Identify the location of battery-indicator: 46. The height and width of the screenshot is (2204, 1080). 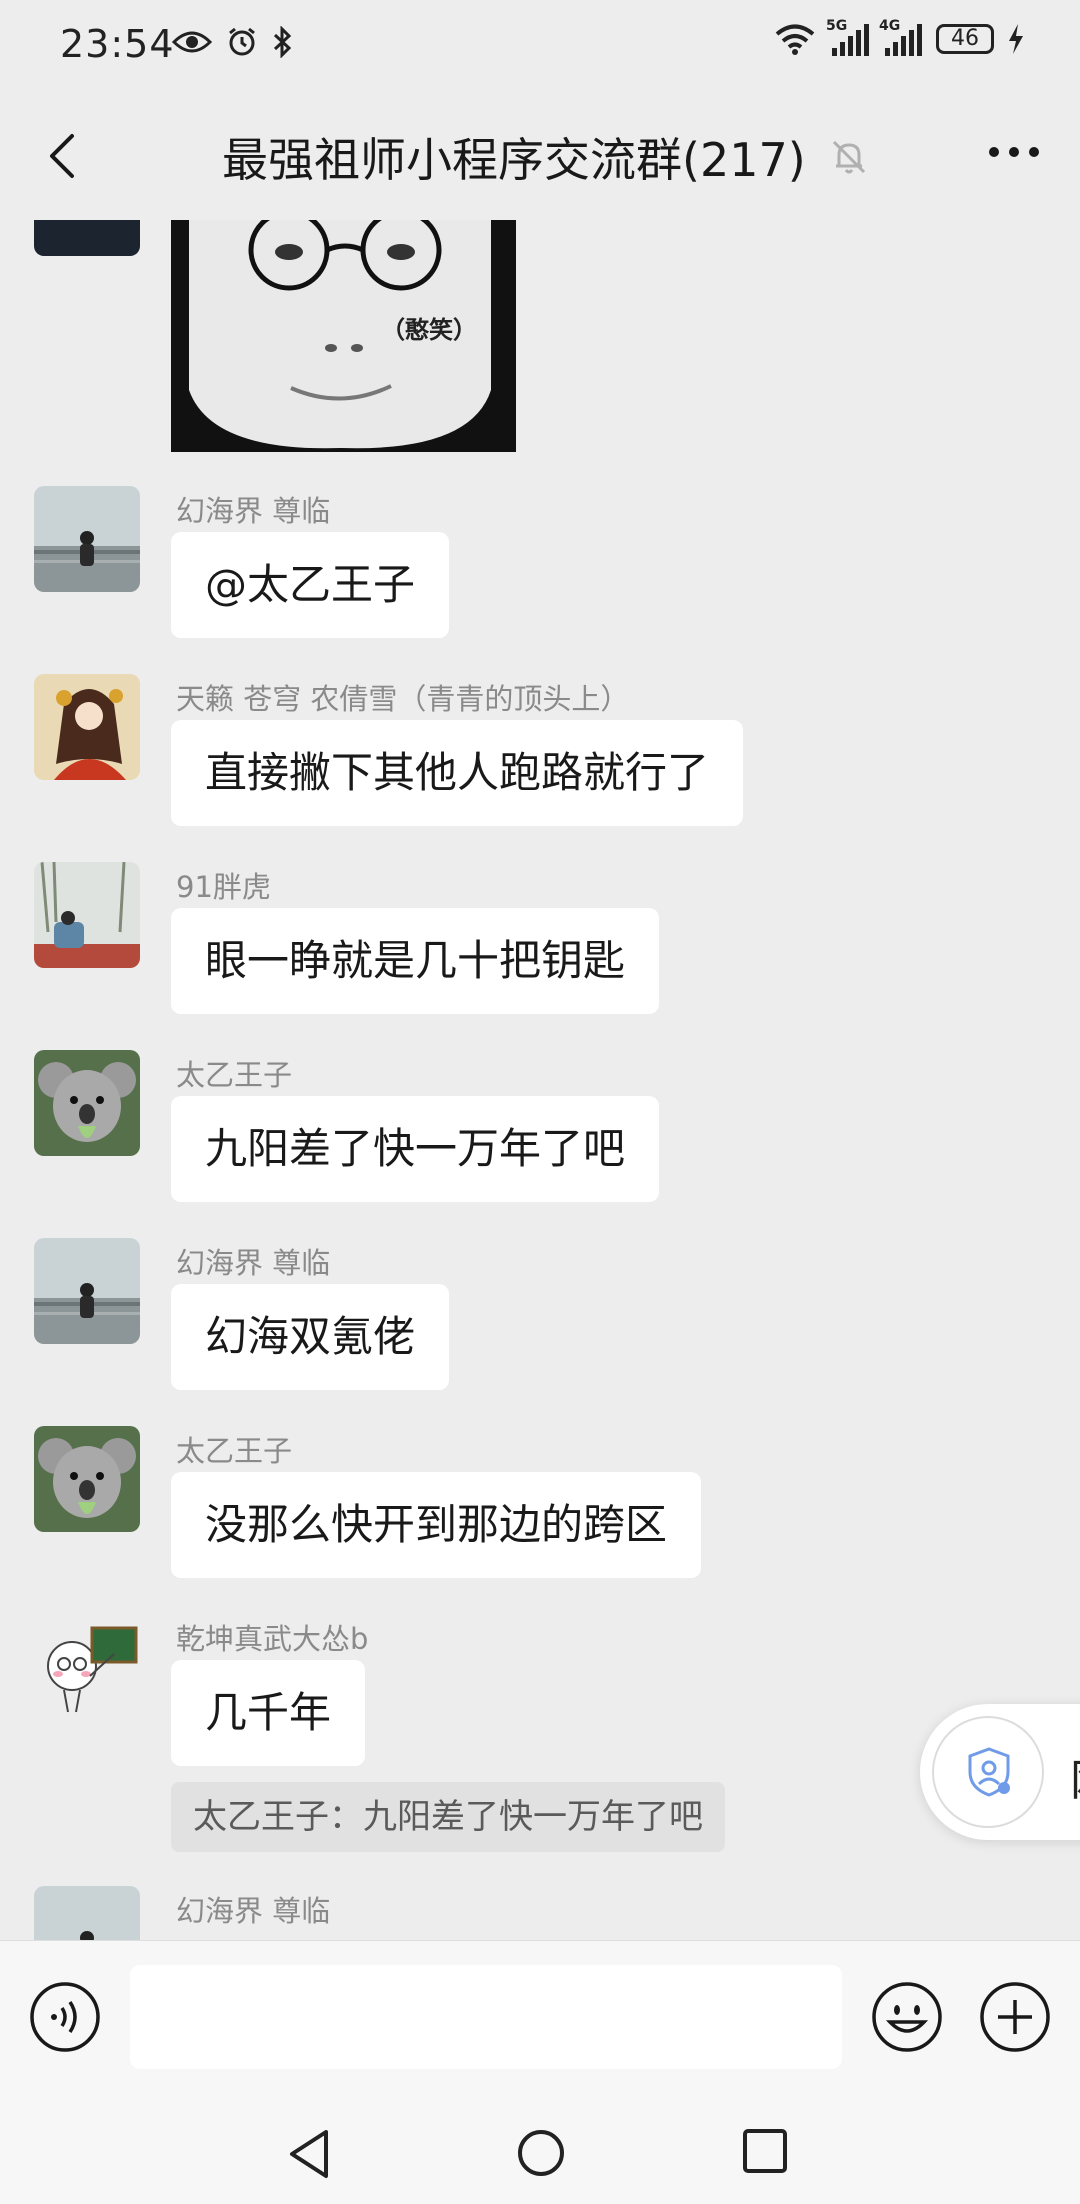
(965, 39).